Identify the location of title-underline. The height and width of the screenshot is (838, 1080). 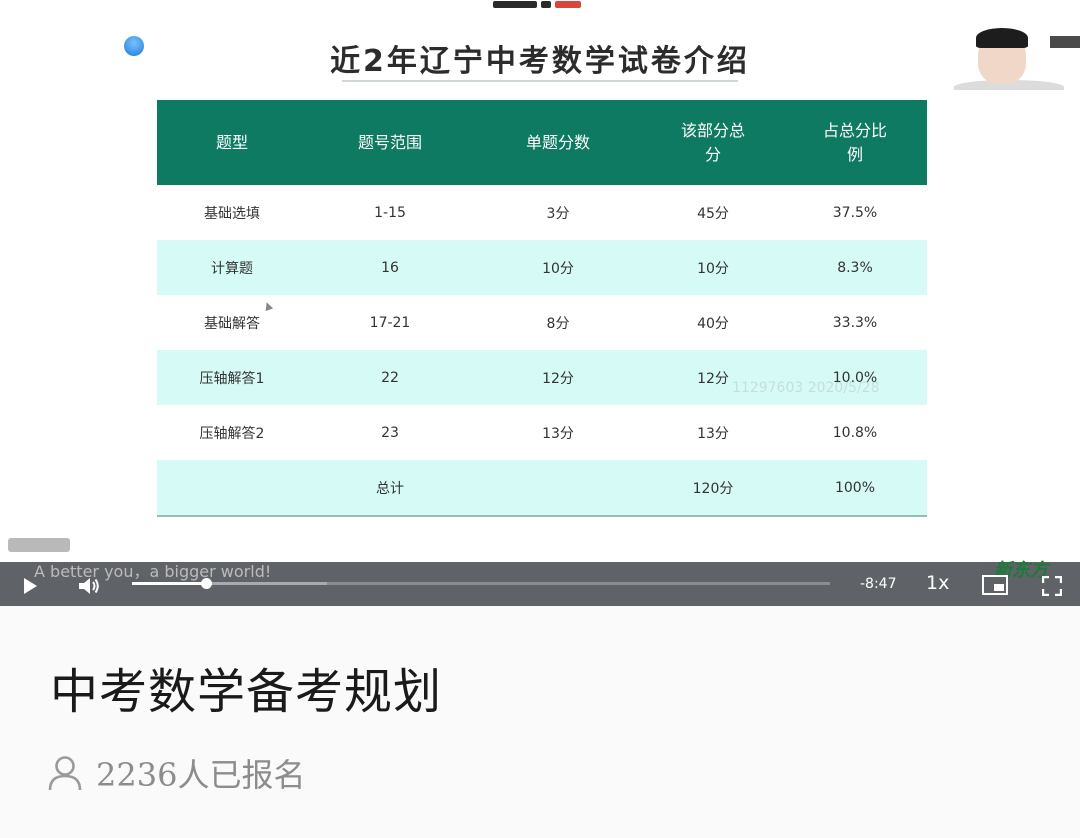
(540, 81).